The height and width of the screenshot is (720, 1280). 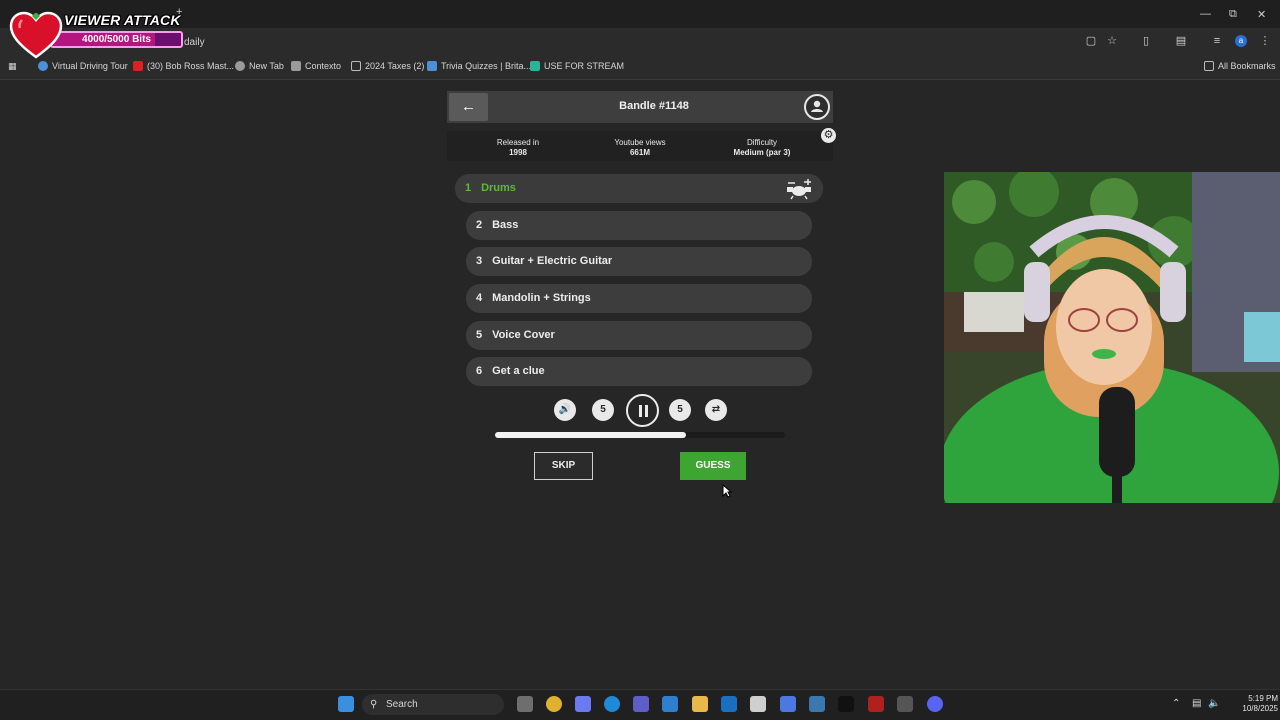 I want to click on viewer-attack-title: VIEWER ATTACK, so click(x=122, y=20).